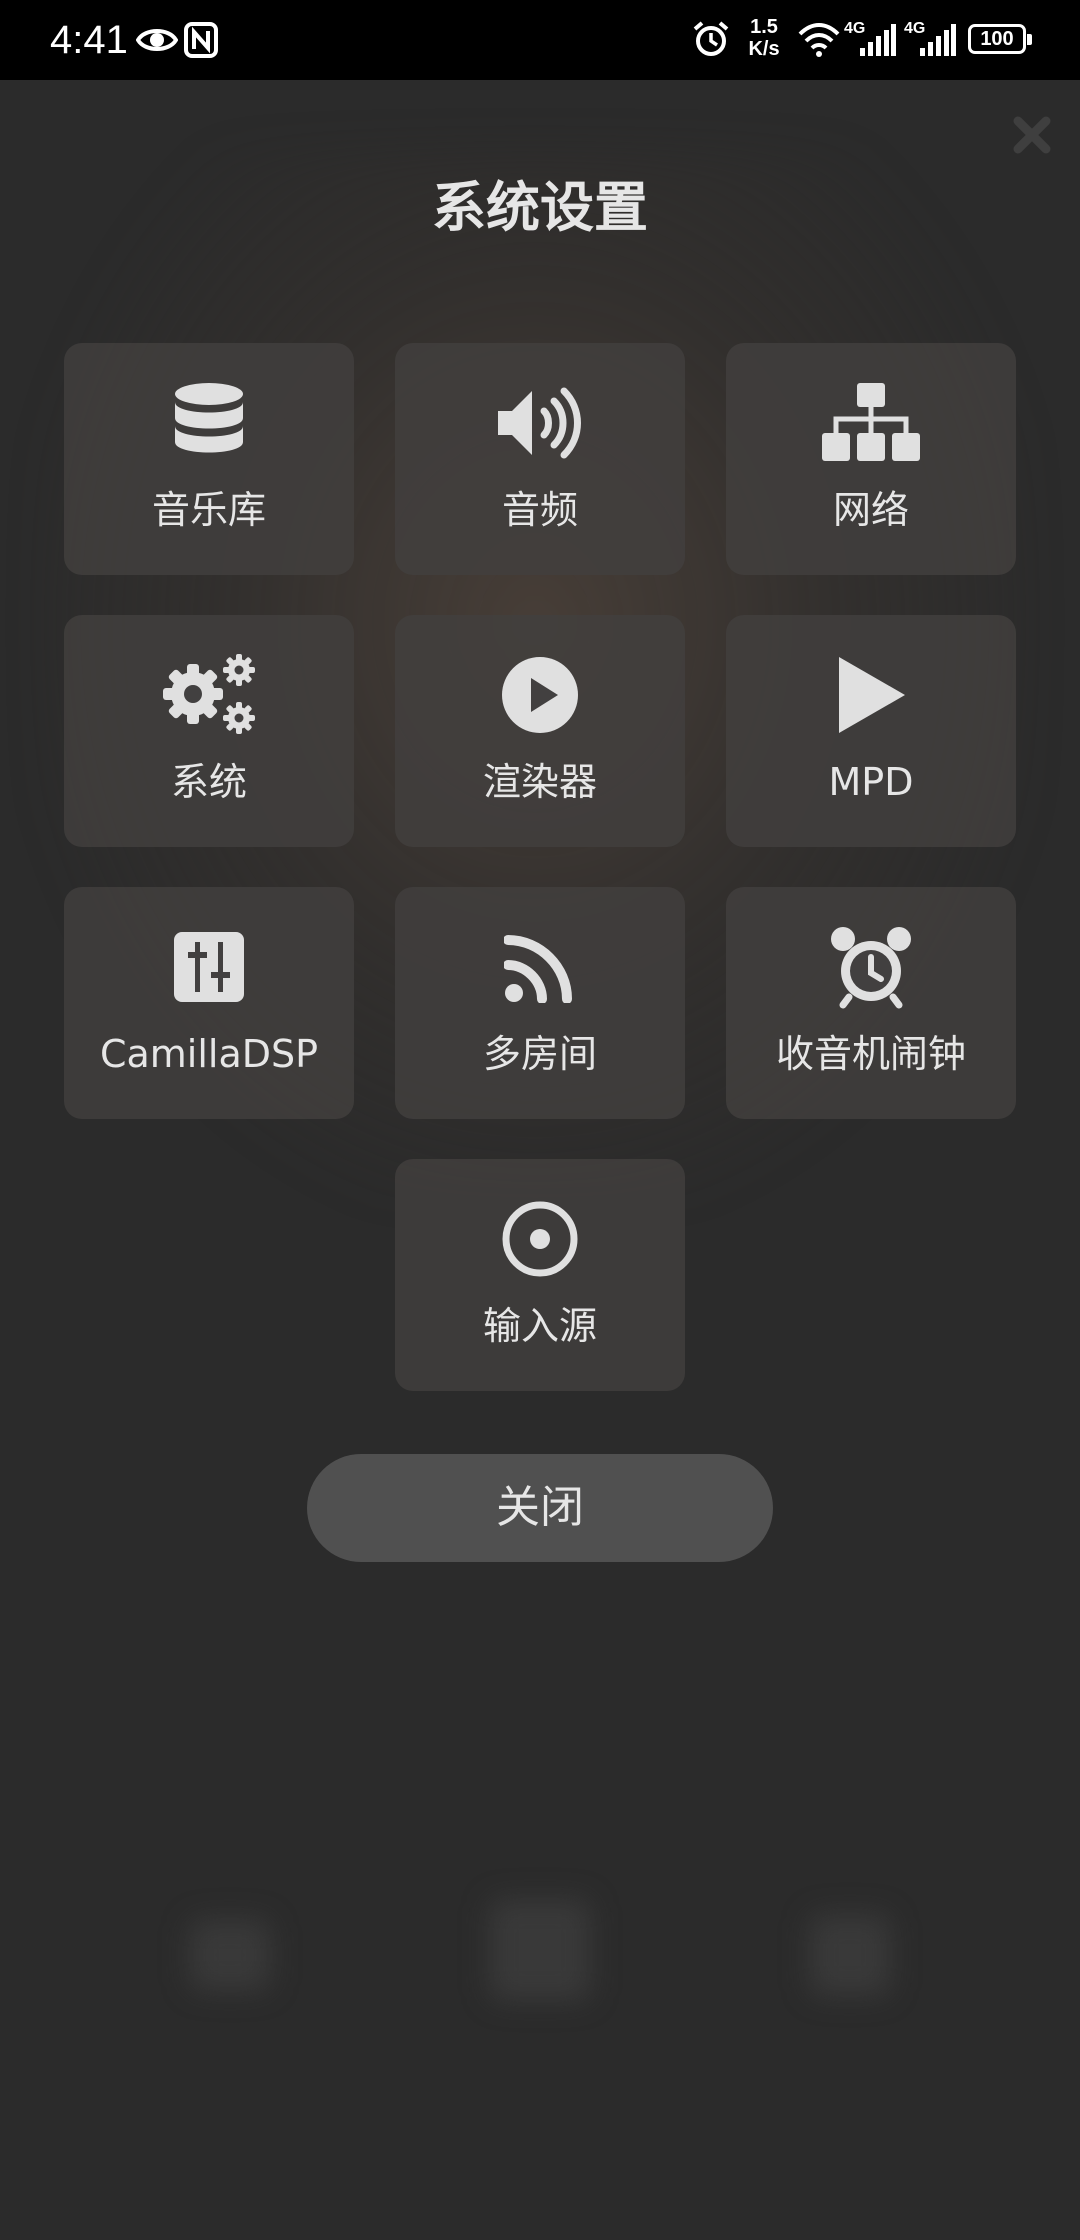 Image resolution: width=1080 pixels, height=2240 pixels. I want to click on network-speed: 1.5 K/s, so click(764, 38).